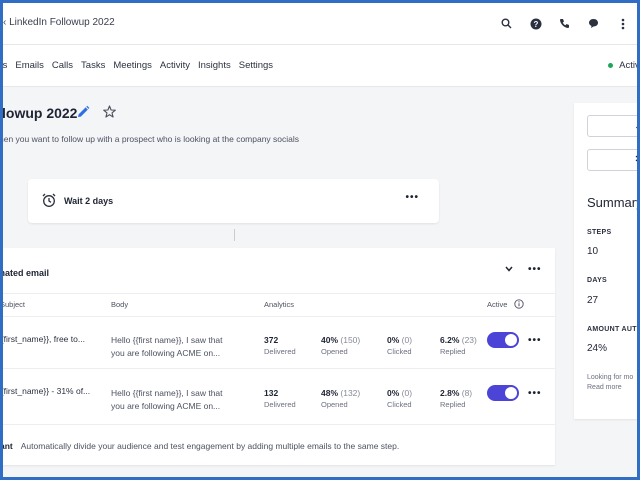  Describe the element at coordinates (450, 393) in the screenshot. I see `stat-value: 2.8%` at that location.